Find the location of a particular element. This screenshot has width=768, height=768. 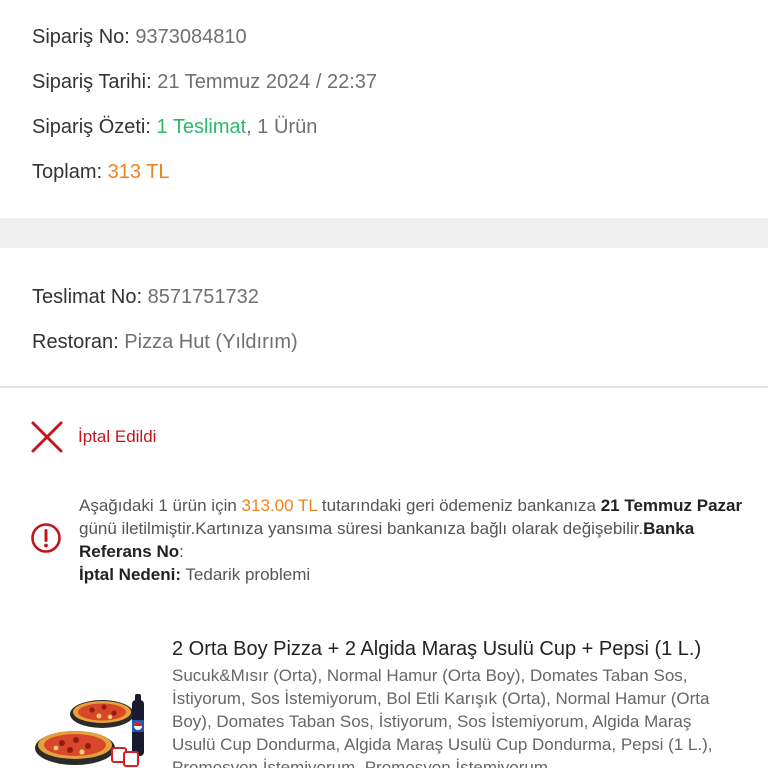

cancel-status: İptal Edildi is located at coordinates (93, 437).